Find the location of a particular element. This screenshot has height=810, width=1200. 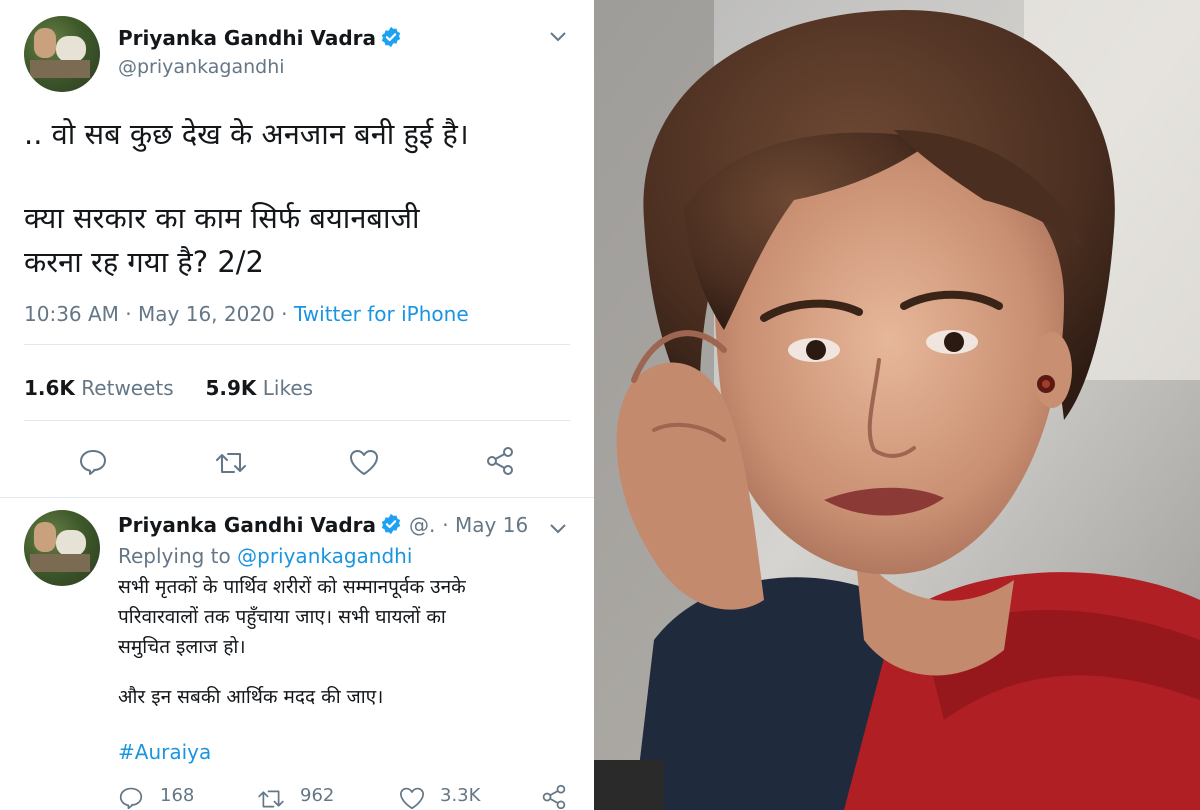

reply-date: May 16 is located at coordinates (491, 525).